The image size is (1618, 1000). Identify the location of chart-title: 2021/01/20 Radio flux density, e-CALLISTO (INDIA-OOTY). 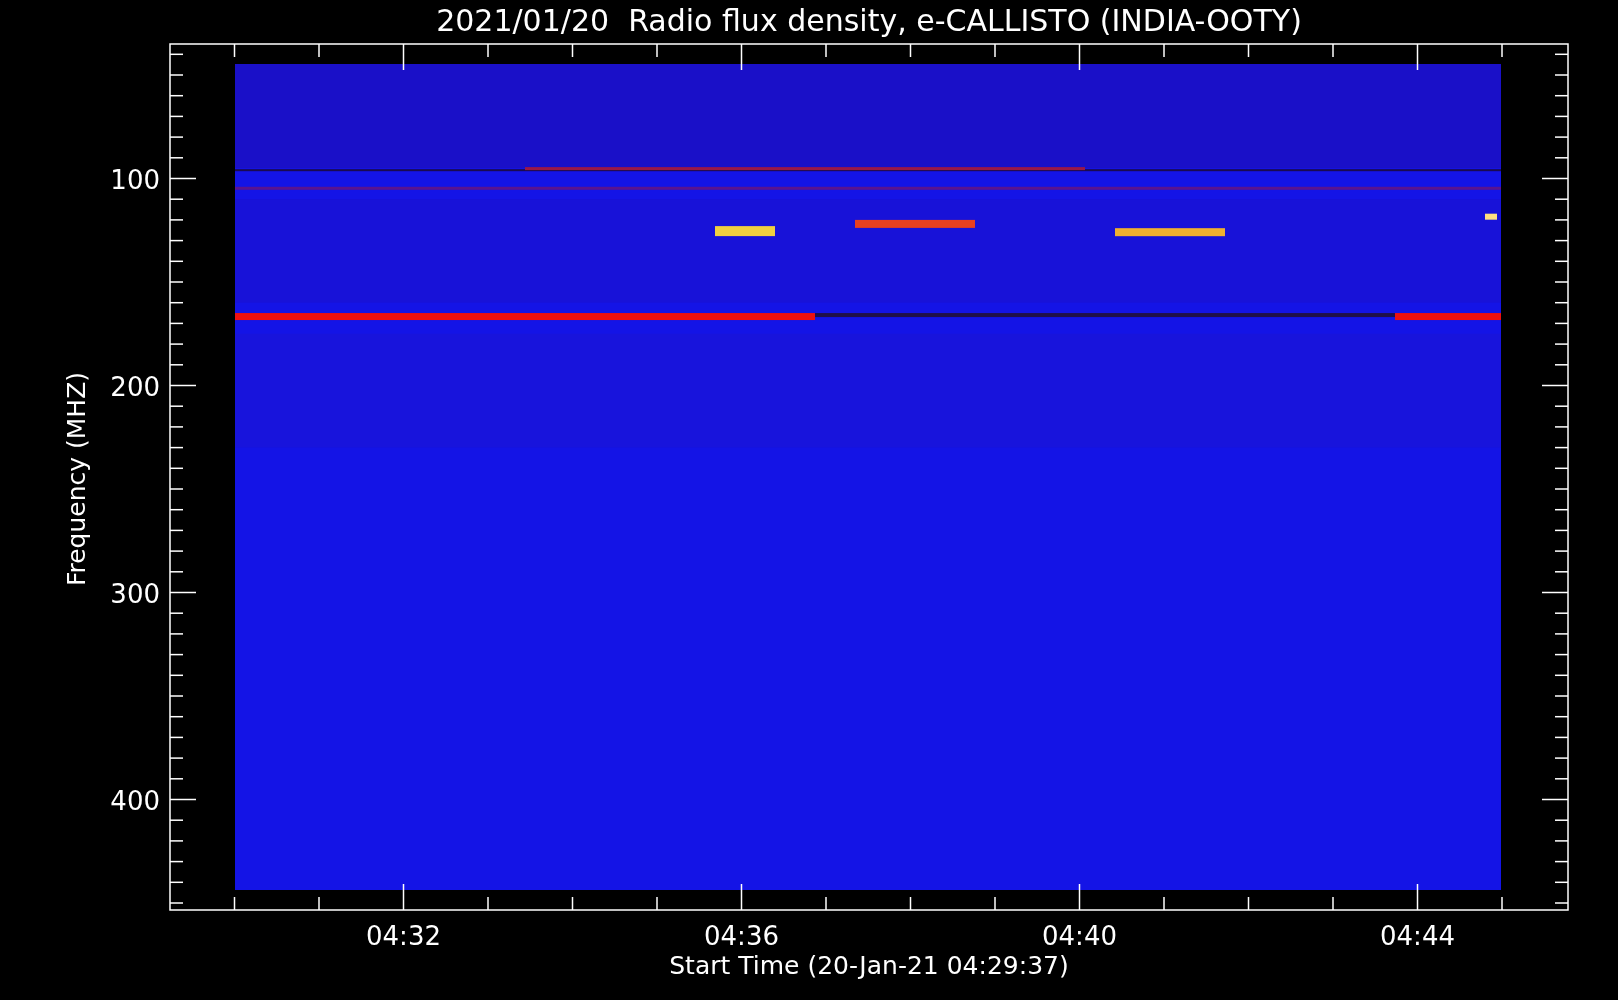
(869, 20).